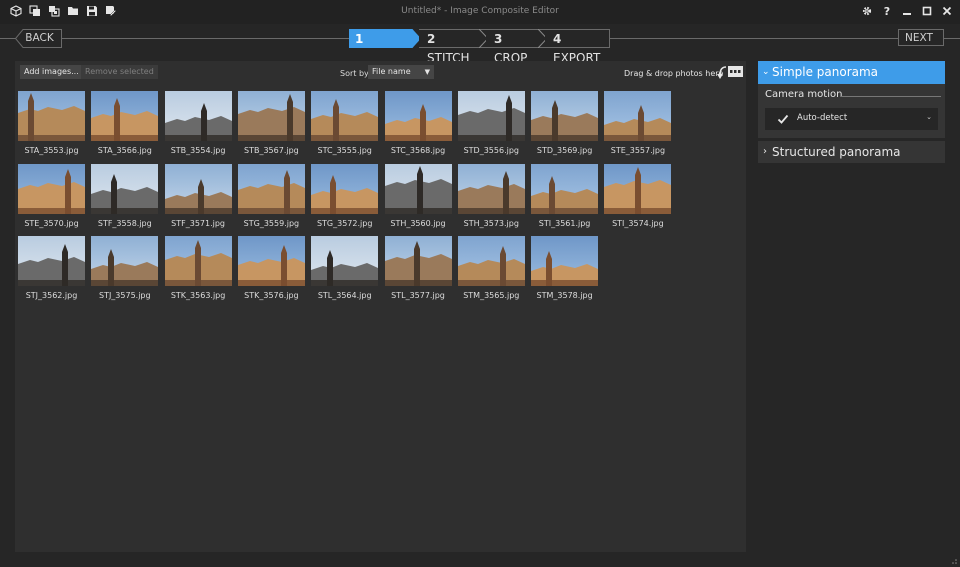 Image resolution: width=960 pixels, height=567 pixels. What do you see at coordinates (638, 223) in the screenshot?
I see `image-filename: STI_3574.jpg` at bounding box center [638, 223].